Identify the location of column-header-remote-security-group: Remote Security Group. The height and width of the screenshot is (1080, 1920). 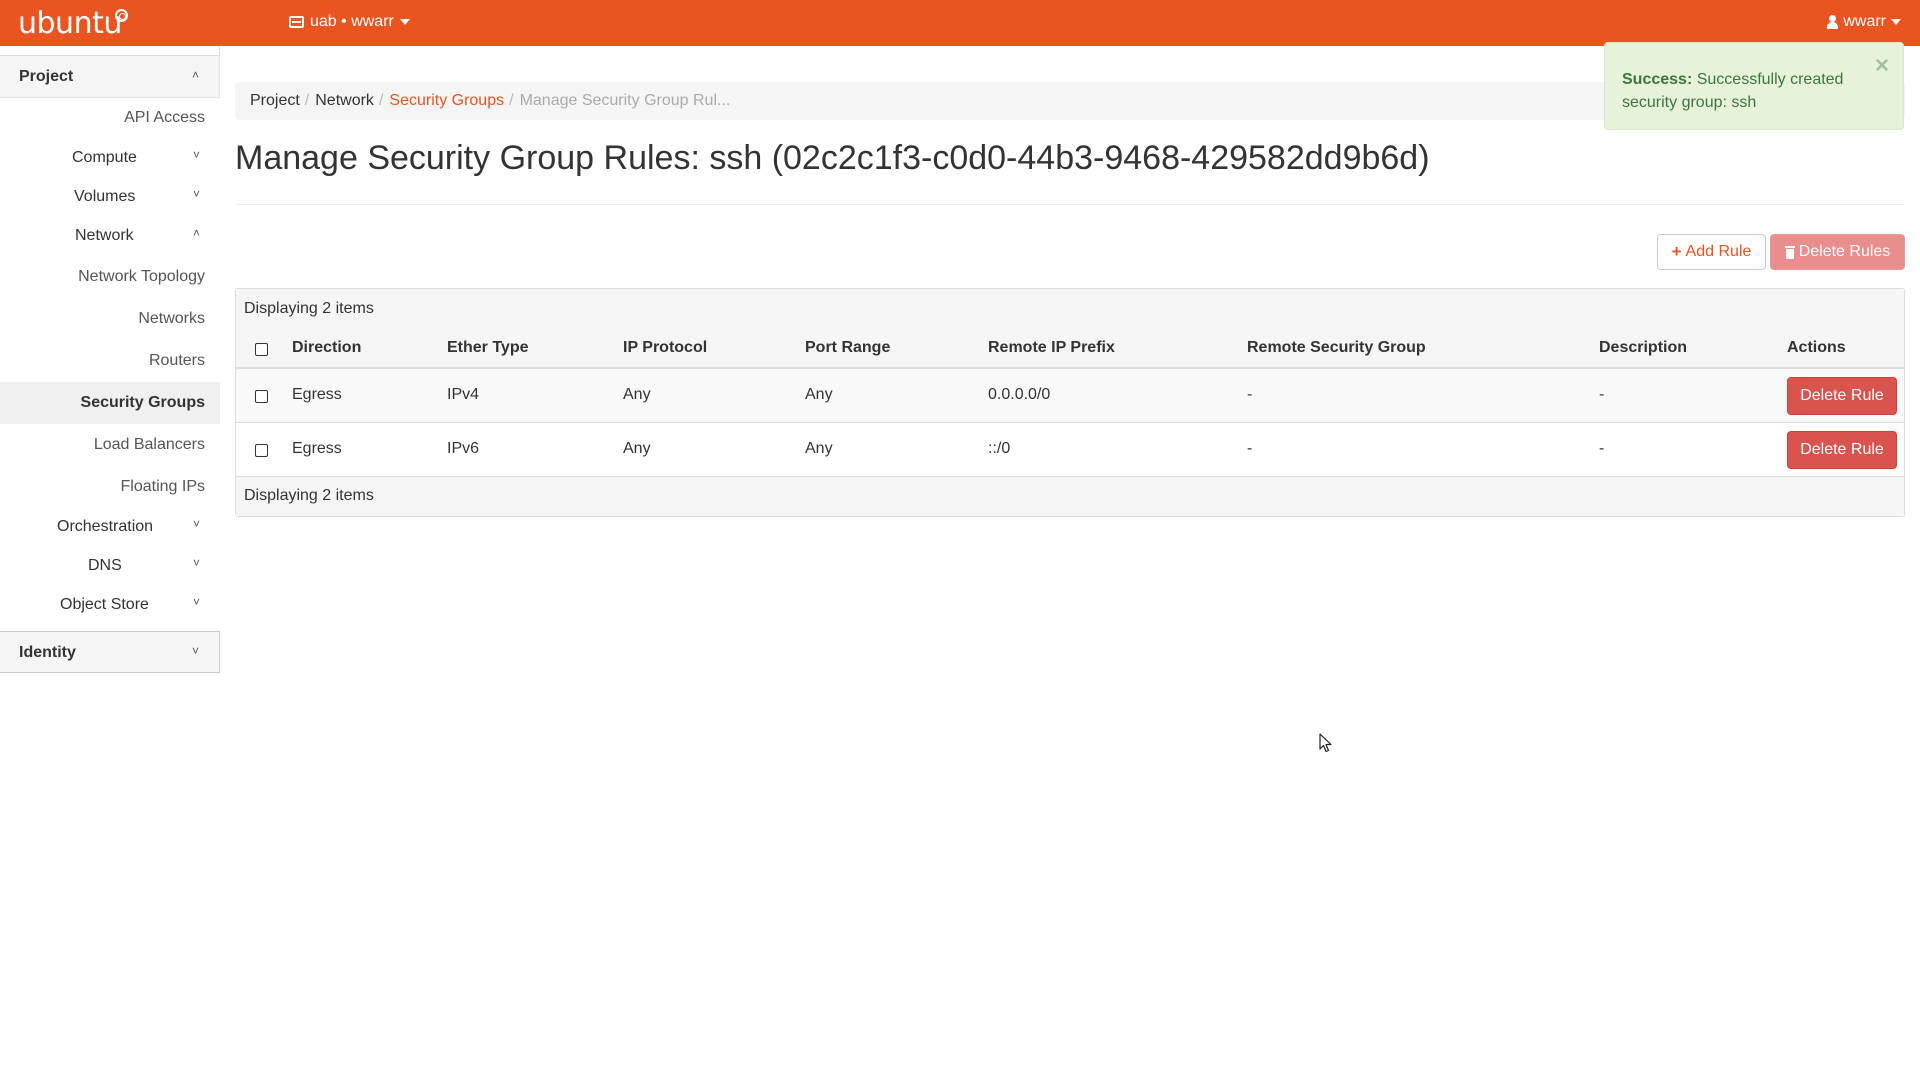
(1336, 348).